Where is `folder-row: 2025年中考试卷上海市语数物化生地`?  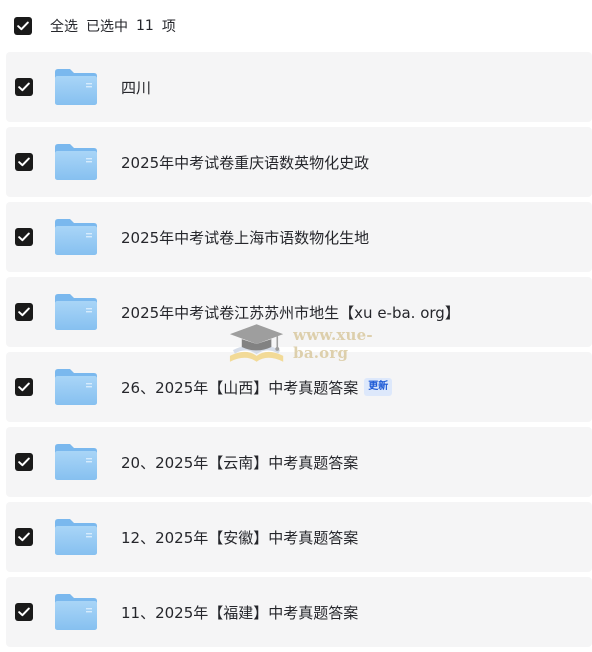
folder-row: 2025年中考试卷上海市语数物化生地 is located at coordinates (299, 237).